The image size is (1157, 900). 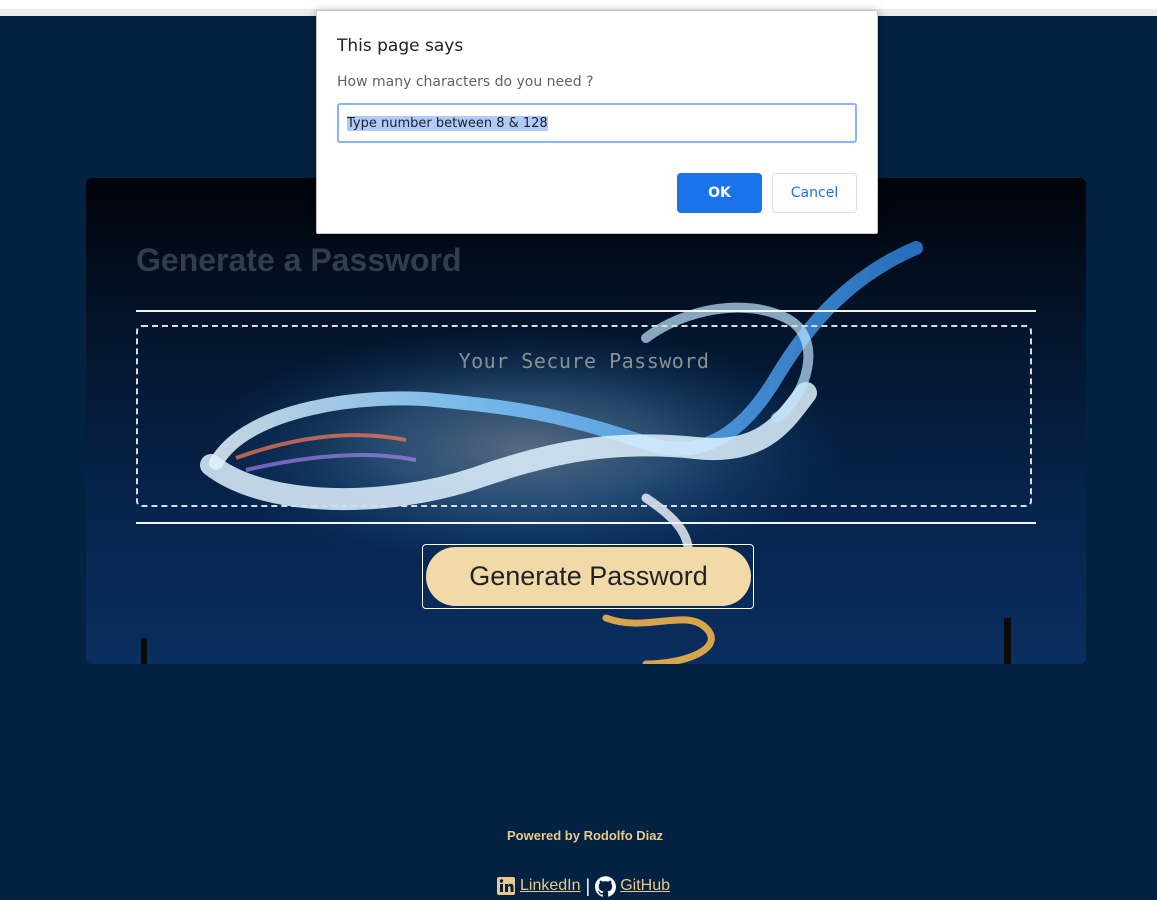 What do you see at coordinates (299, 260) in the screenshot?
I see `page-title: Generate a Password` at bounding box center [299, 260].